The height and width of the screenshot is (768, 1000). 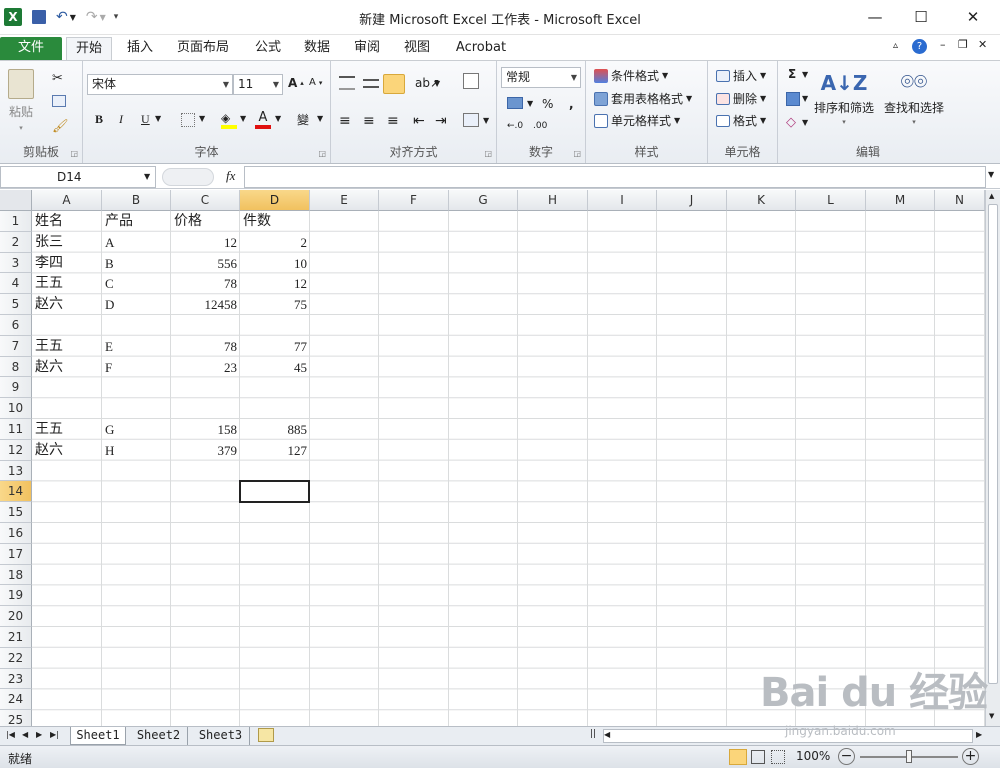 I want to click on cell-c3: 556, so click(x=205, y=263).